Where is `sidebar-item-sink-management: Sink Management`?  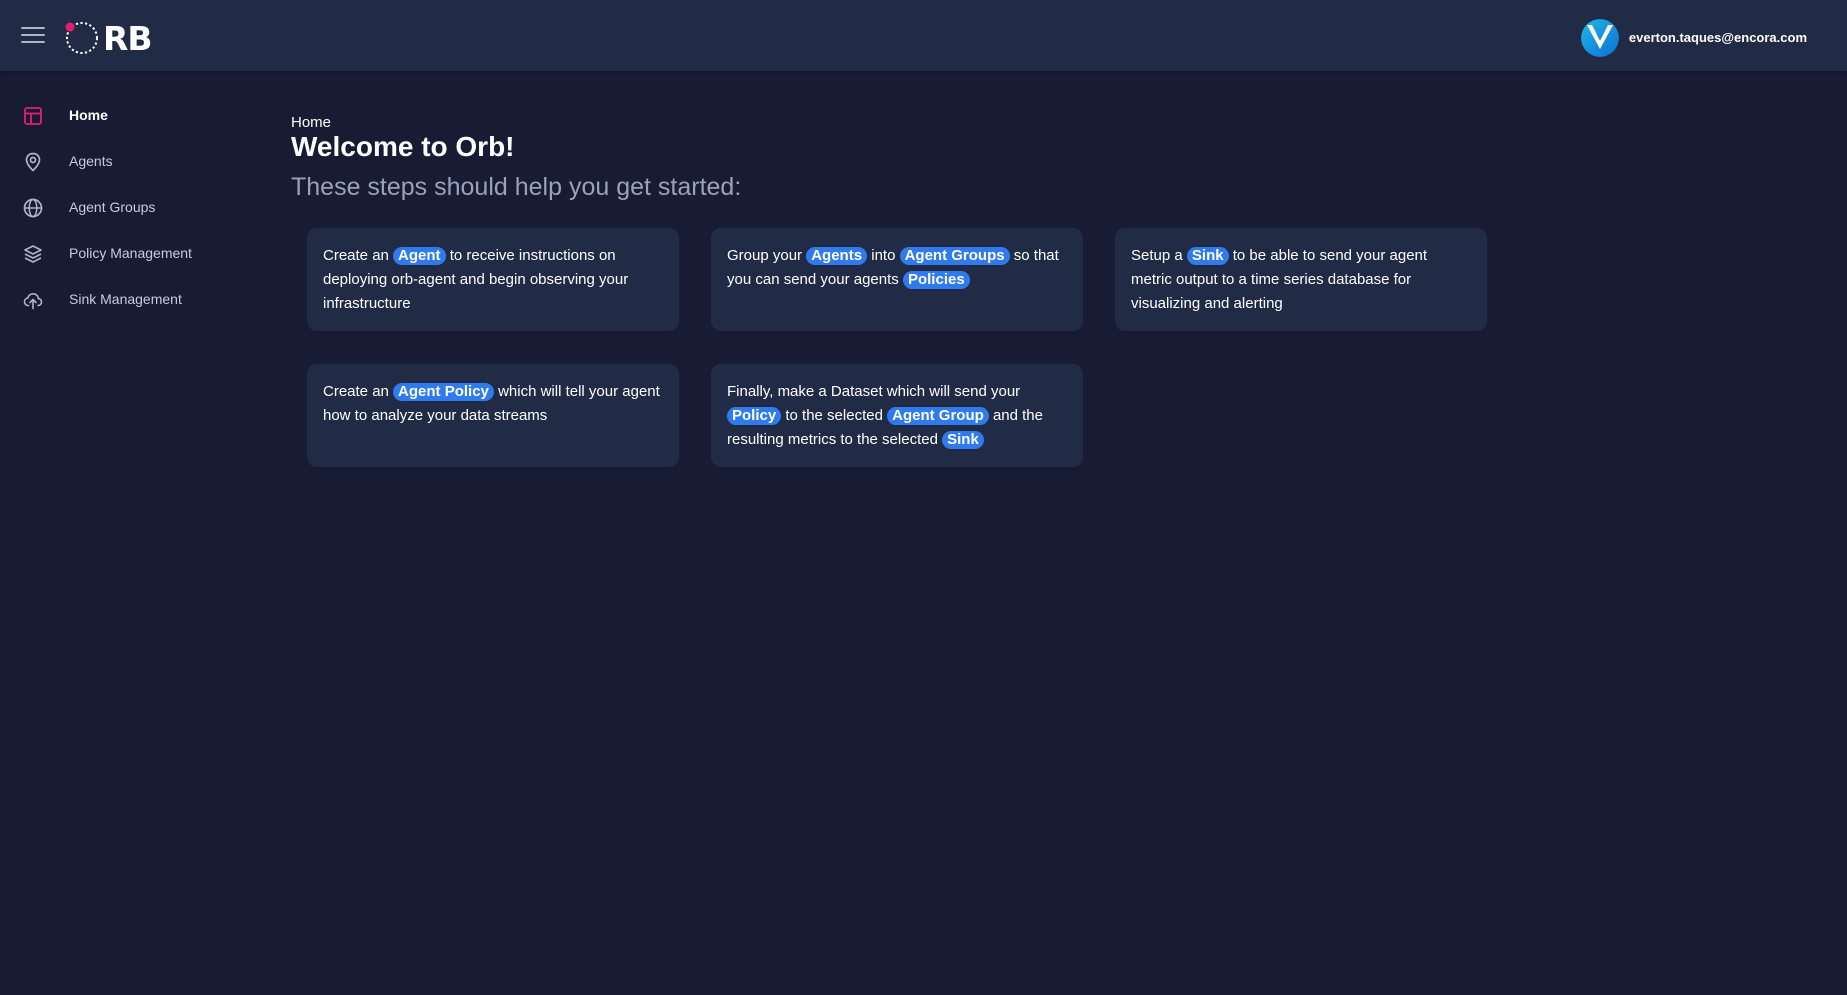 sidebar-item-sink-management: Sink Management is located at coordinates (130, 299).